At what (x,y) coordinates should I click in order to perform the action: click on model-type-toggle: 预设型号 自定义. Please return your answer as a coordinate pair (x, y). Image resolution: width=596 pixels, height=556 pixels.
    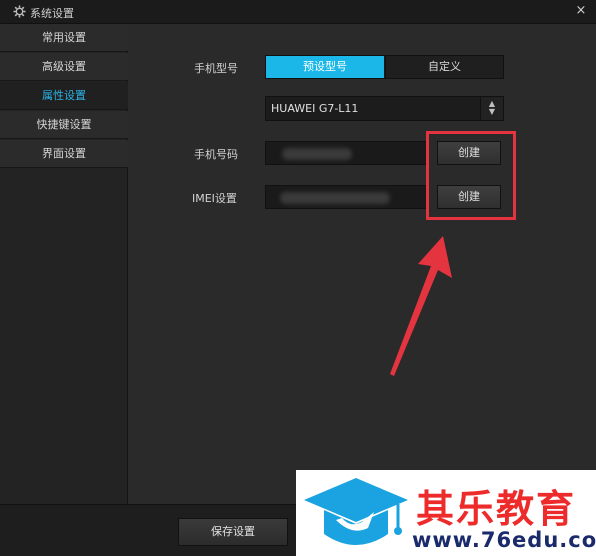
    Looking at the image, I should click on (384, 67).